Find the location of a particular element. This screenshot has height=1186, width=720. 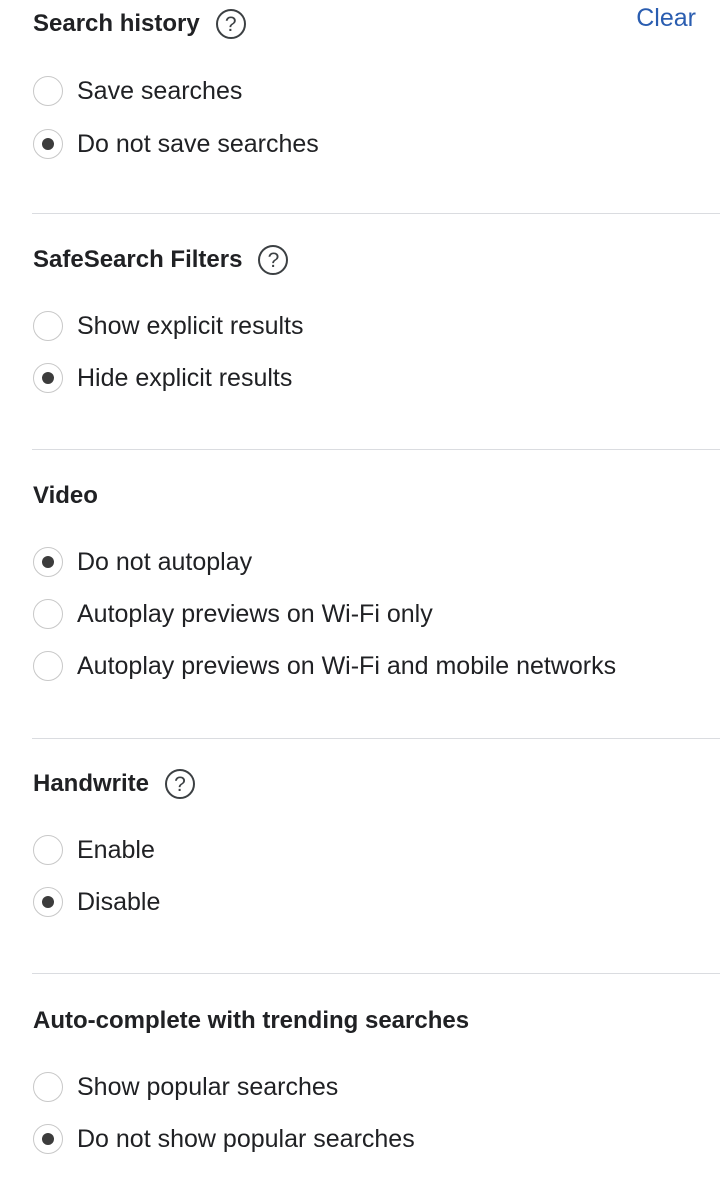

video-title: Video is located at coordinates (65, 495).